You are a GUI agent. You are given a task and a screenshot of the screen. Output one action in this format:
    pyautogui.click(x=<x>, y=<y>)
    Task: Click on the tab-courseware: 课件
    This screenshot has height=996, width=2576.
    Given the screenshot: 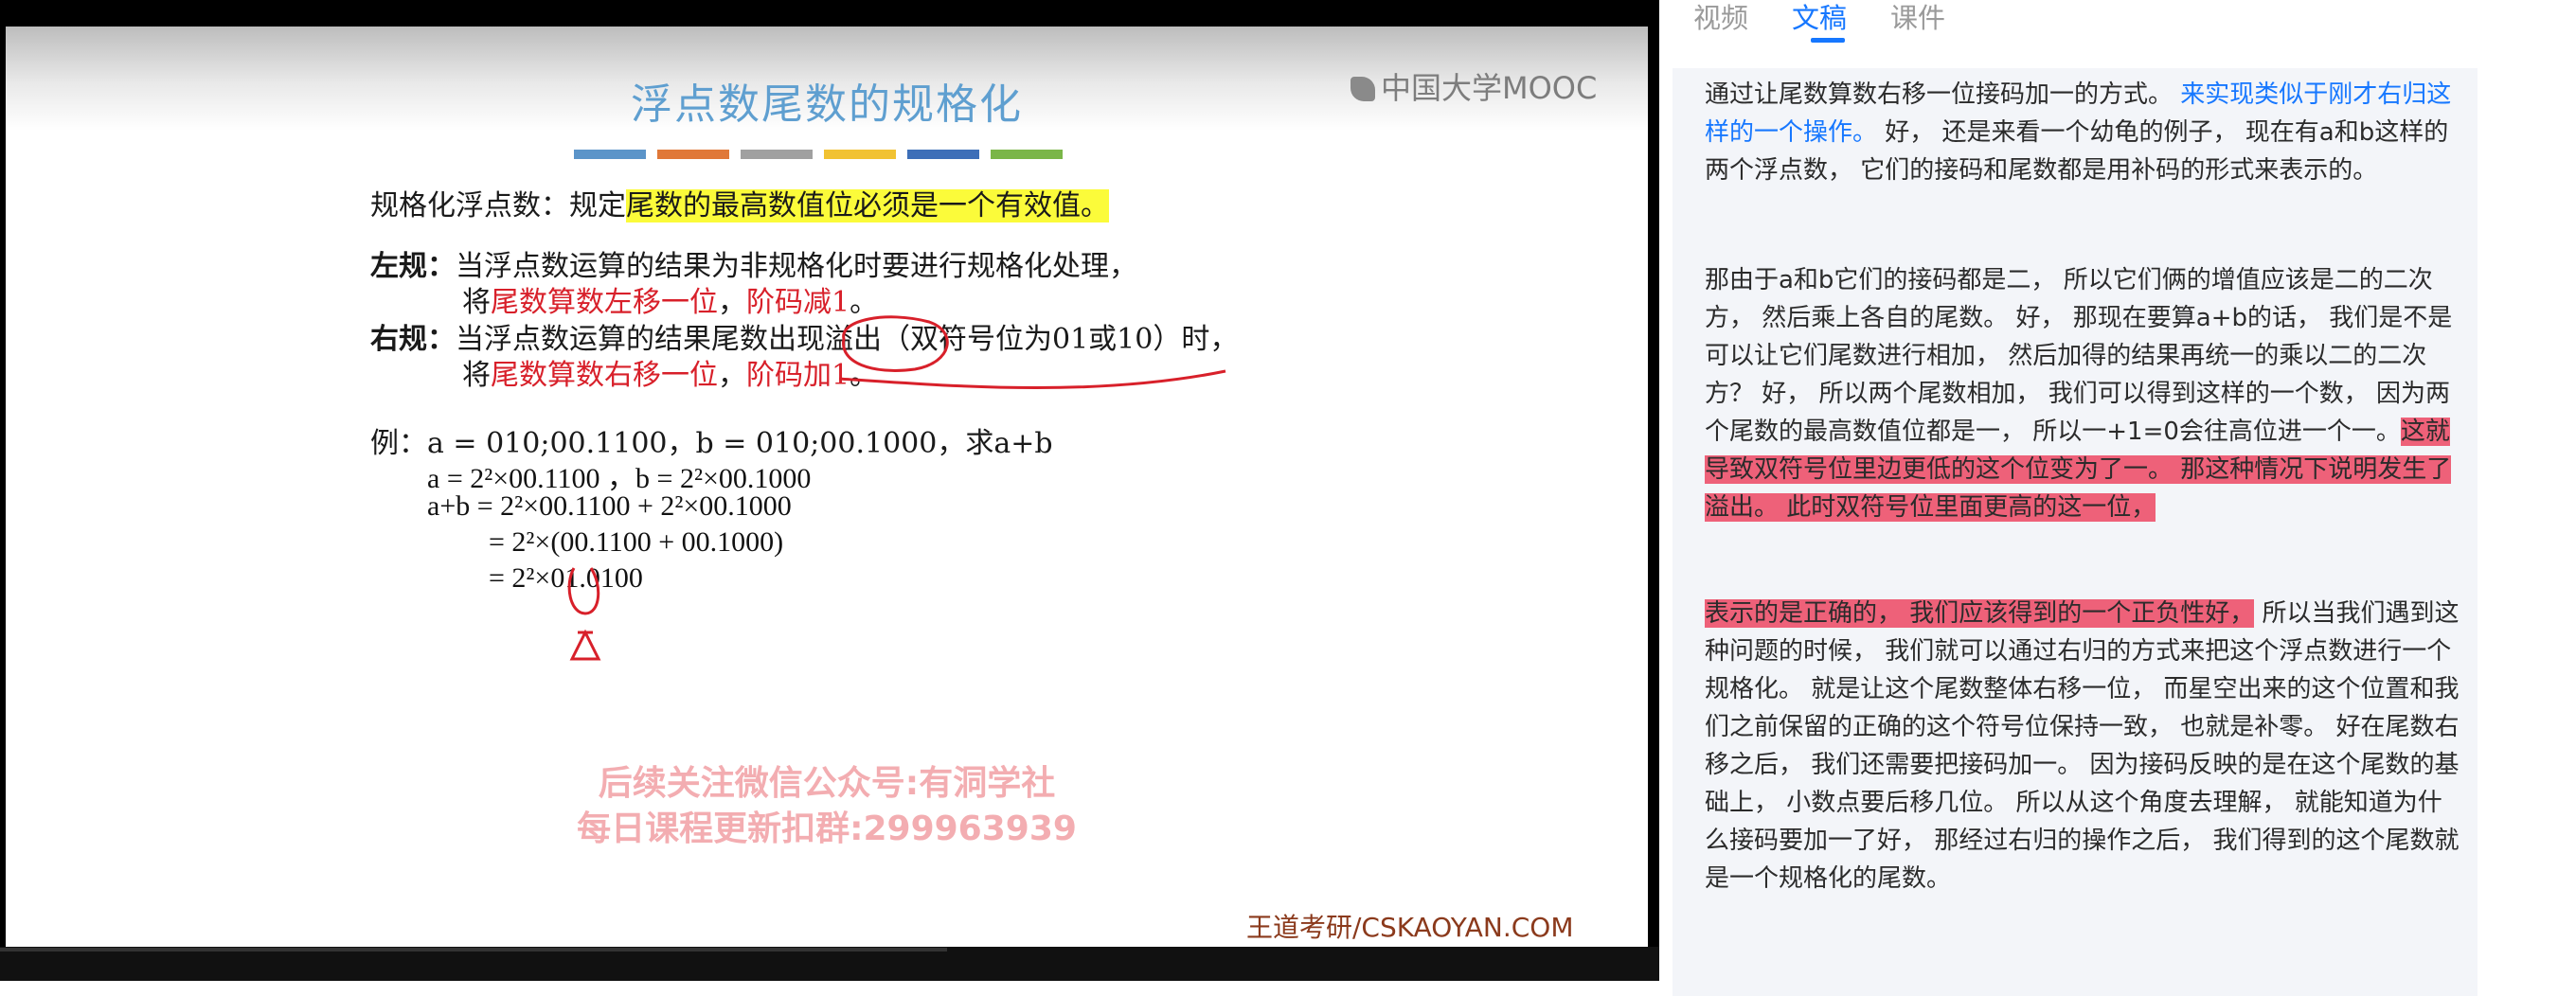 What is the action you would take?
    pyautogui.click(x=1917, y=18)
    